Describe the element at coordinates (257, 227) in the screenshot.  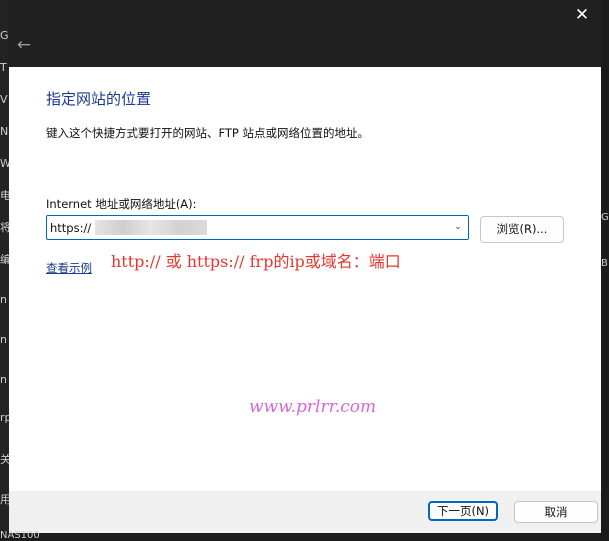
I see `url-input: https:// ⌄` at that location.